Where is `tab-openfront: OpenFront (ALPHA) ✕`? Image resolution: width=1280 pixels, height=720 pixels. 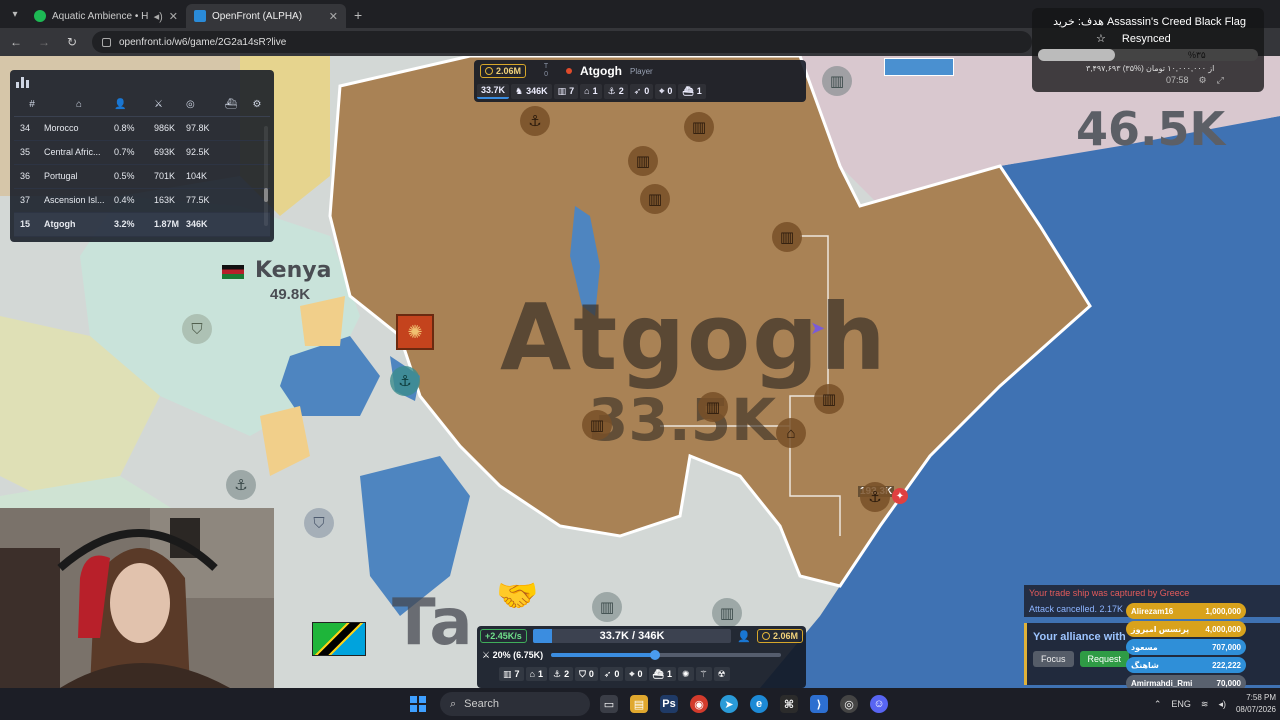 tab-openfront: OpenFront (ALPHA) ✕ is located at coordinates (266, 16).